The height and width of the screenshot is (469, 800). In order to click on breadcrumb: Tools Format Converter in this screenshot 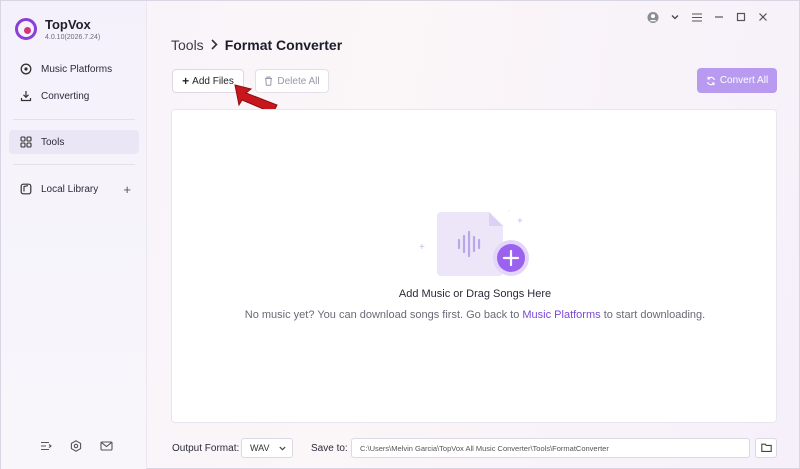, I will do `click(256, 45)`.